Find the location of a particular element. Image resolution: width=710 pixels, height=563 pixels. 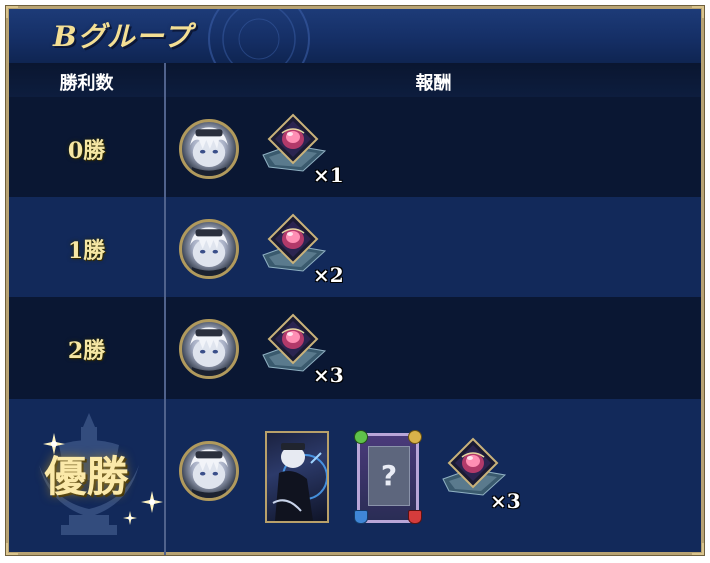

gold-gem-icon is located at coordinates (415, 437).